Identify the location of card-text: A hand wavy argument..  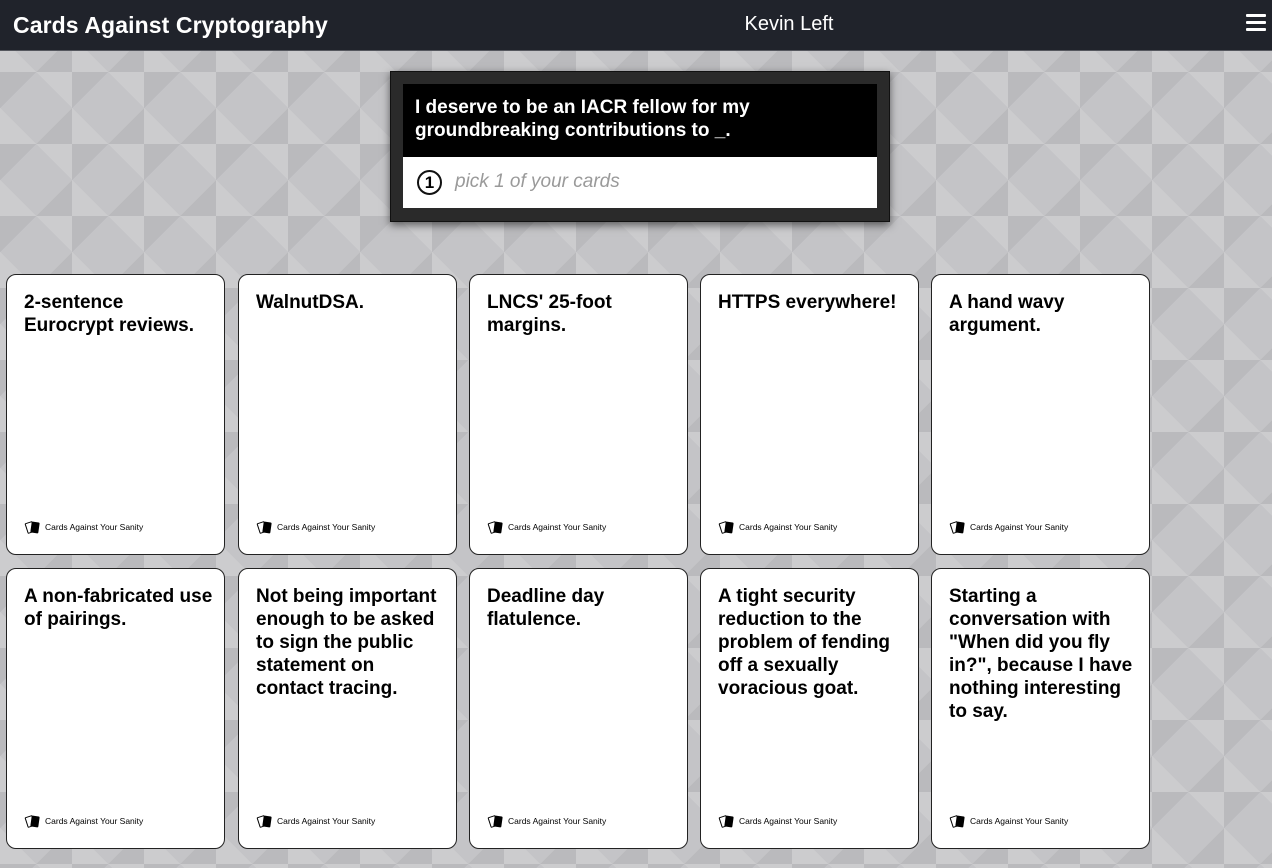
(1007, 314).